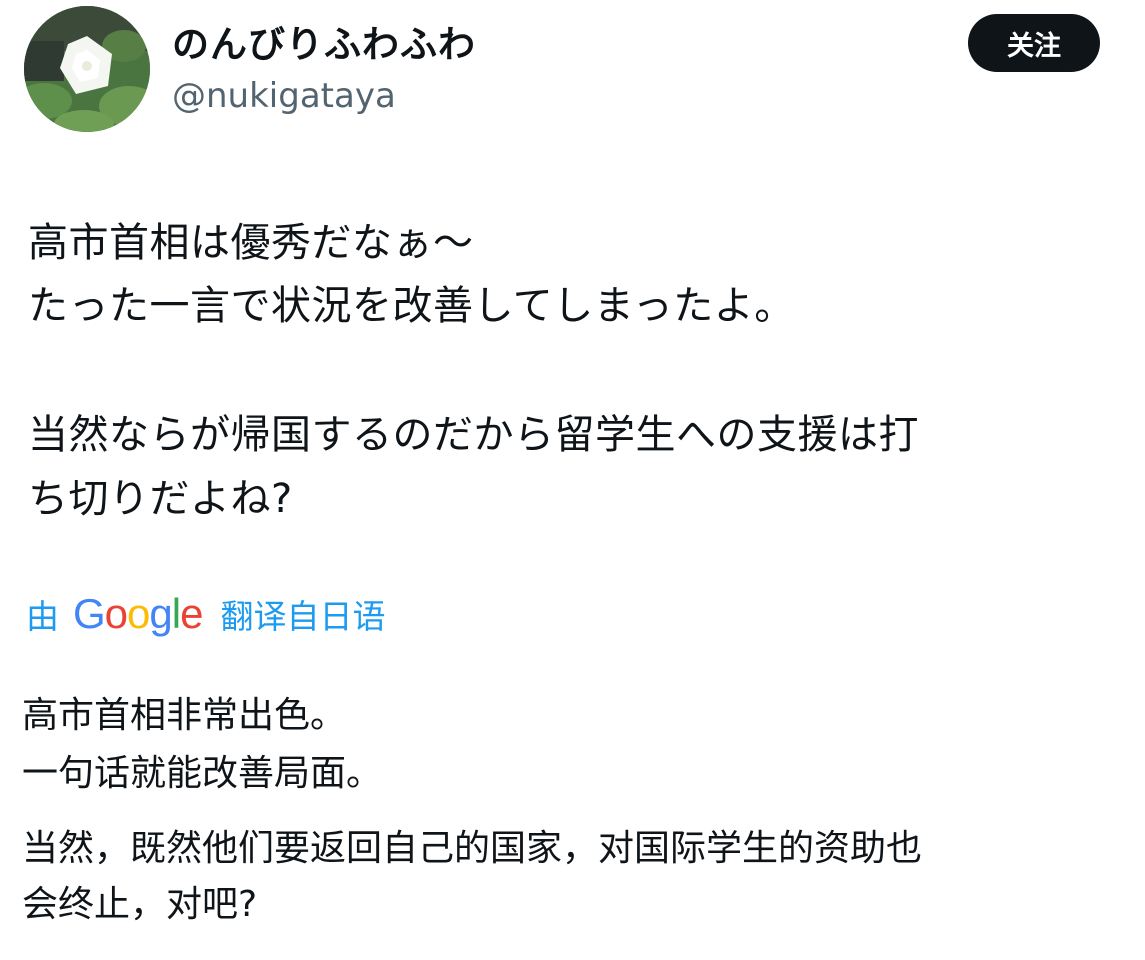  Describe the element at coordinates (284, 96) in the screenshot. I see `user-handle: @nukigataya` at that location.